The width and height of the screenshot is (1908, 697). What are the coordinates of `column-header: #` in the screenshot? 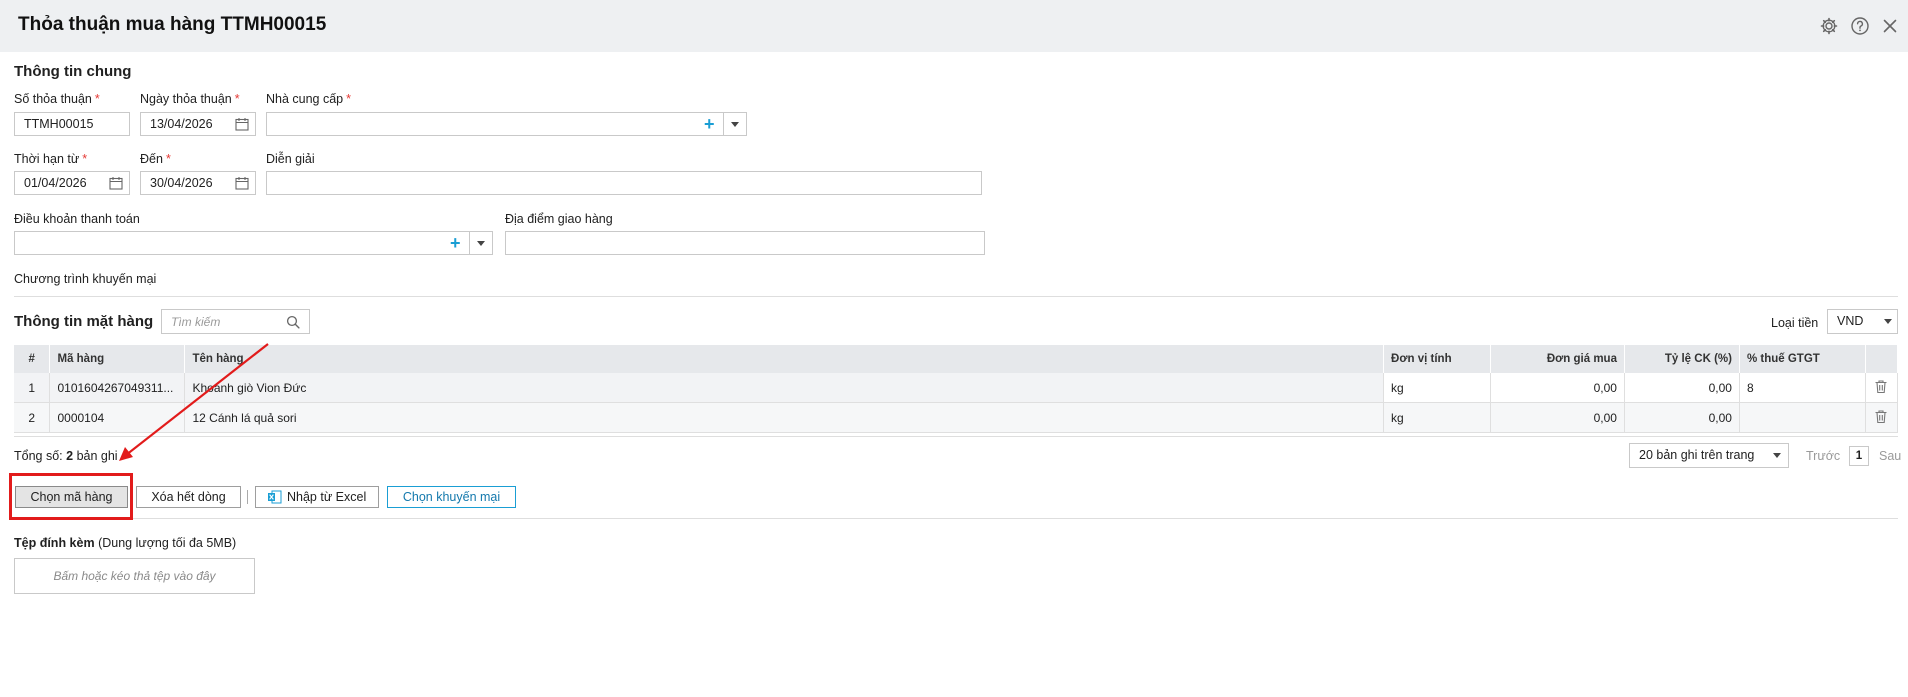 It's located at (32, 359).